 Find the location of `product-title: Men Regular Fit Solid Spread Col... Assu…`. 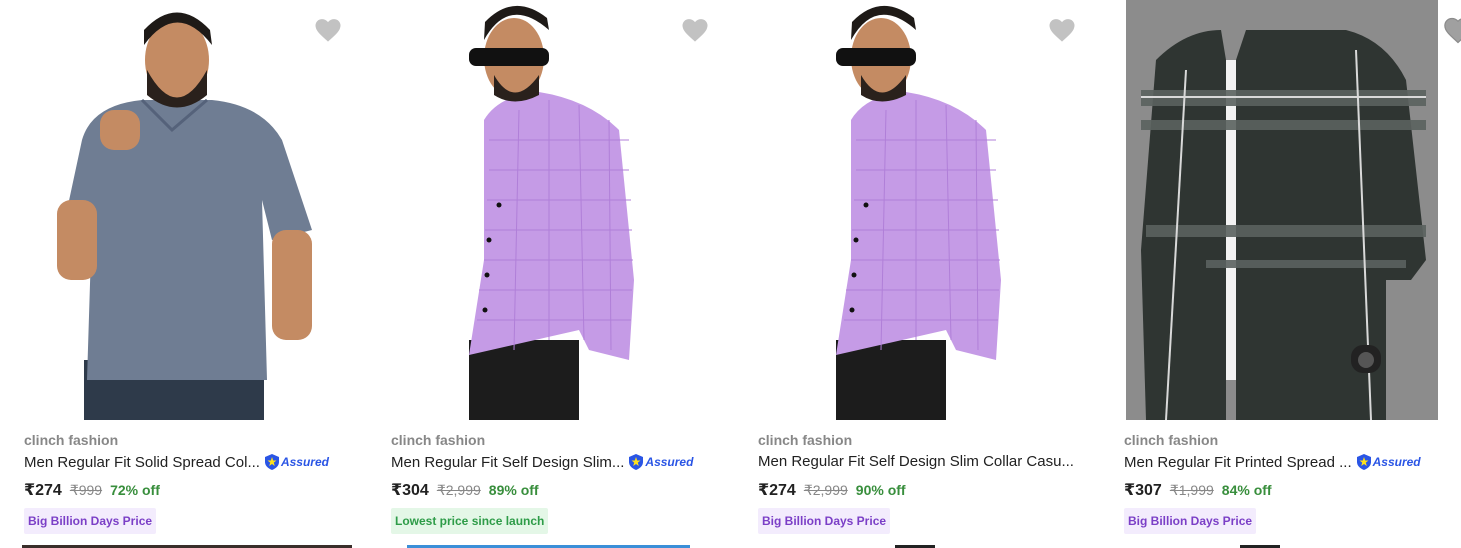

product-title: Men Regular Fit Solid Spread Col... Assu… is located at coordinates (176, 462).